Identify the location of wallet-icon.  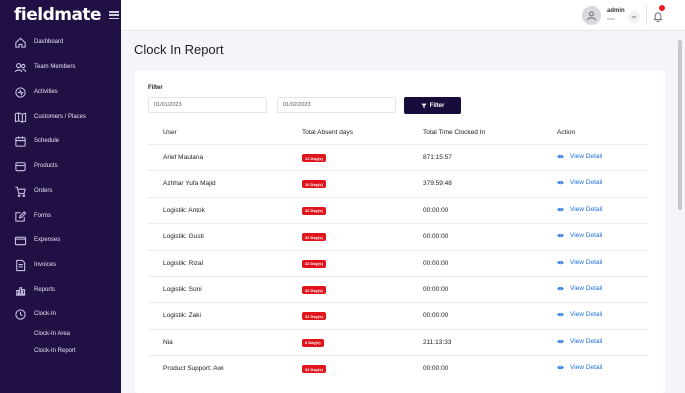
(20, 240).